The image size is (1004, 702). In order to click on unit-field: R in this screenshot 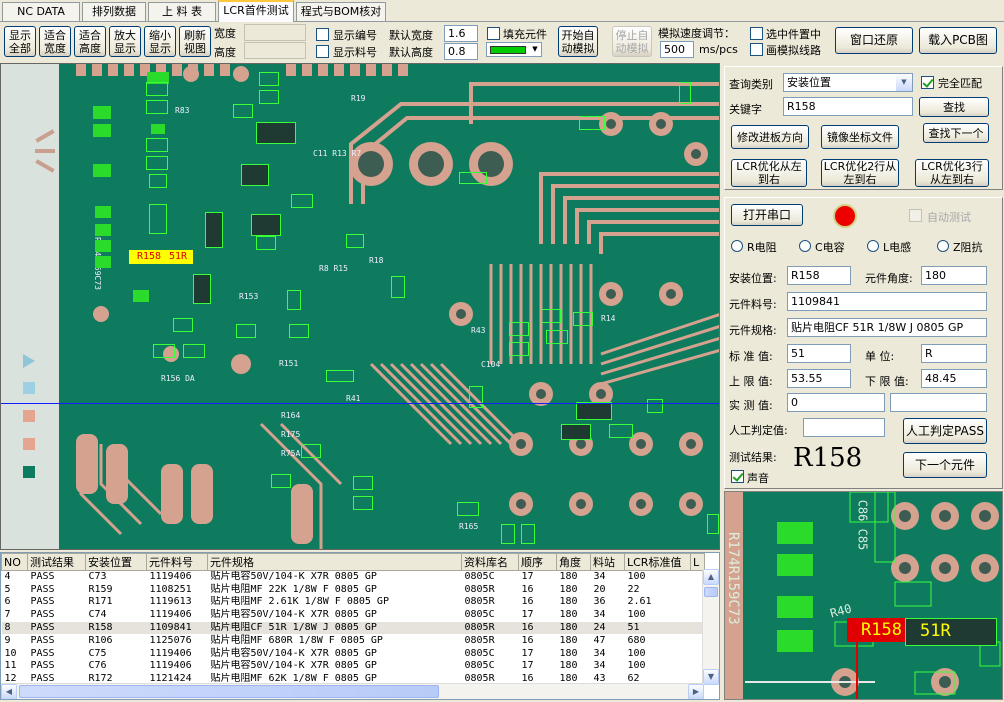, I will do `click(954, 353)`.